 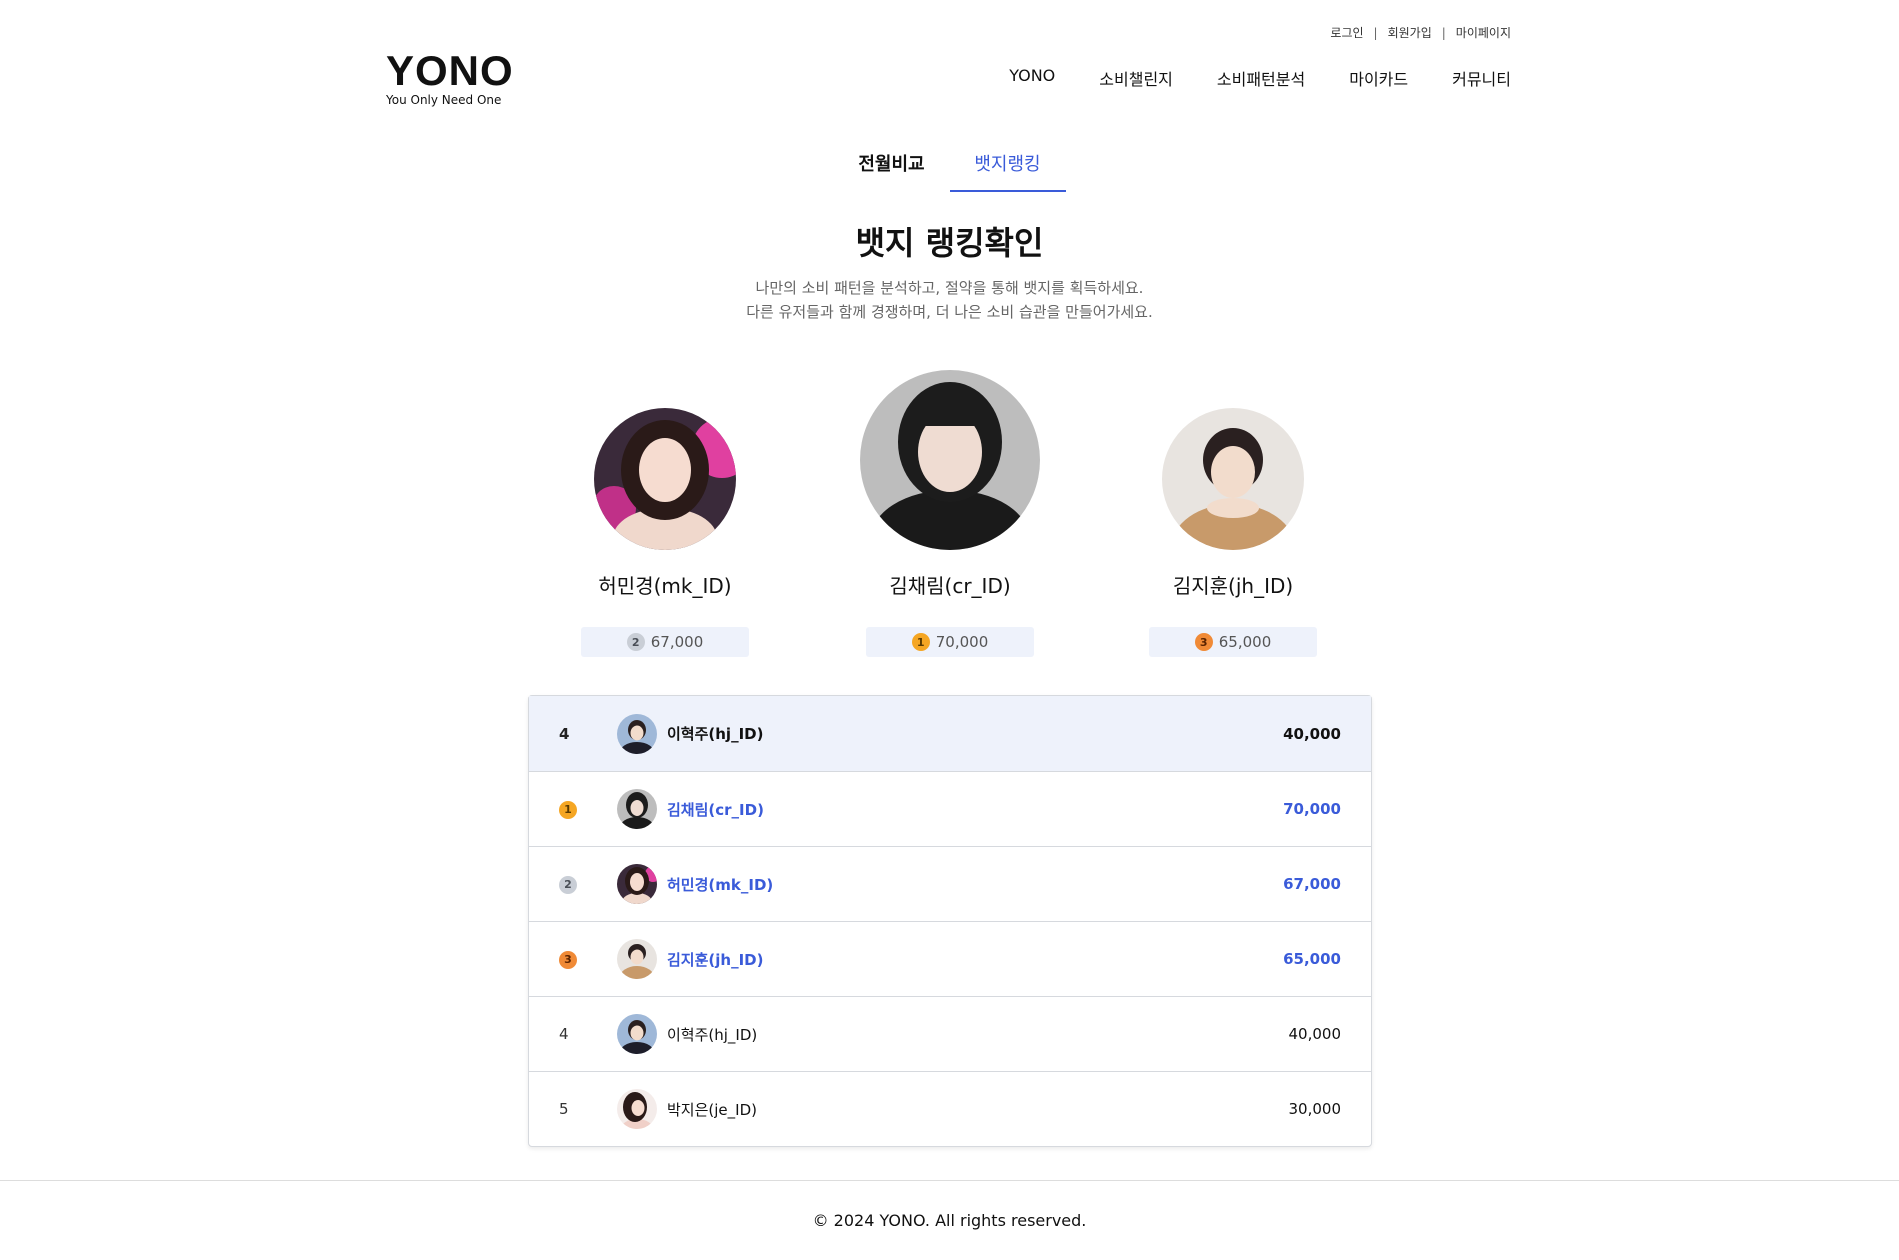 I want to click on user-cell: 김지훈(jh_ID), so click(x=950, y=959).